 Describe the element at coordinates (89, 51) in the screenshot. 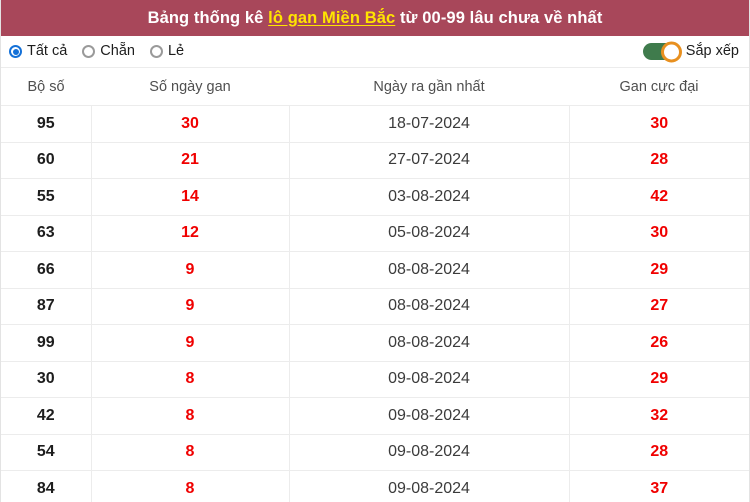

I see `radio-button-icon-chan` at that location.